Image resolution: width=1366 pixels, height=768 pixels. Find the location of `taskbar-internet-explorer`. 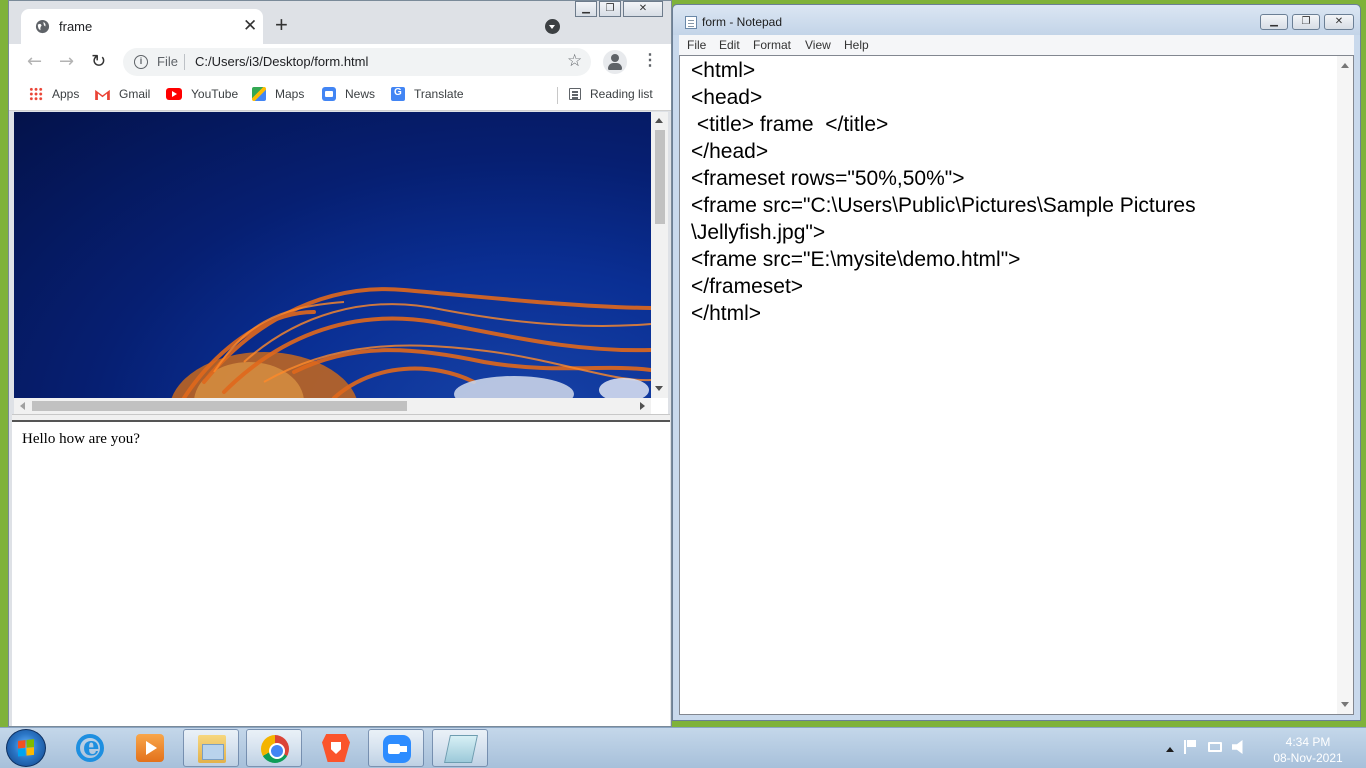

taskbar-internet-explorer is located at coordinates (90, 748).